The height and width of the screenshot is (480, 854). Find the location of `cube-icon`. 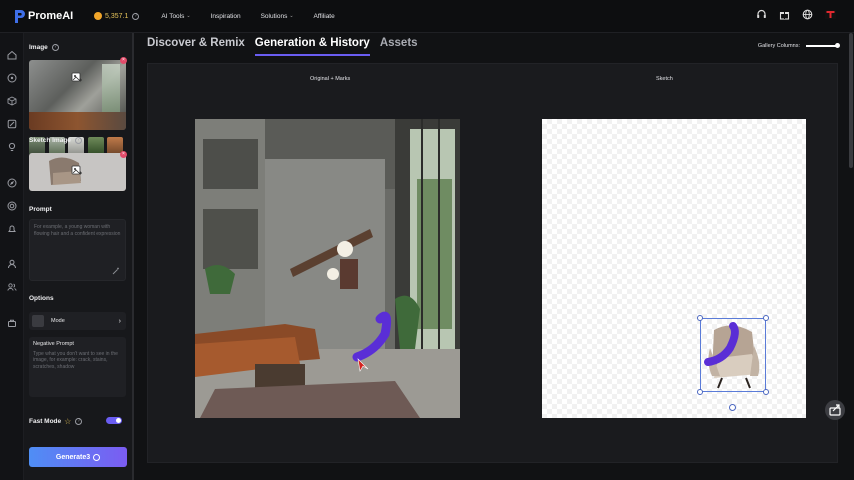

cube-icon is located at coordinates (12, 101).